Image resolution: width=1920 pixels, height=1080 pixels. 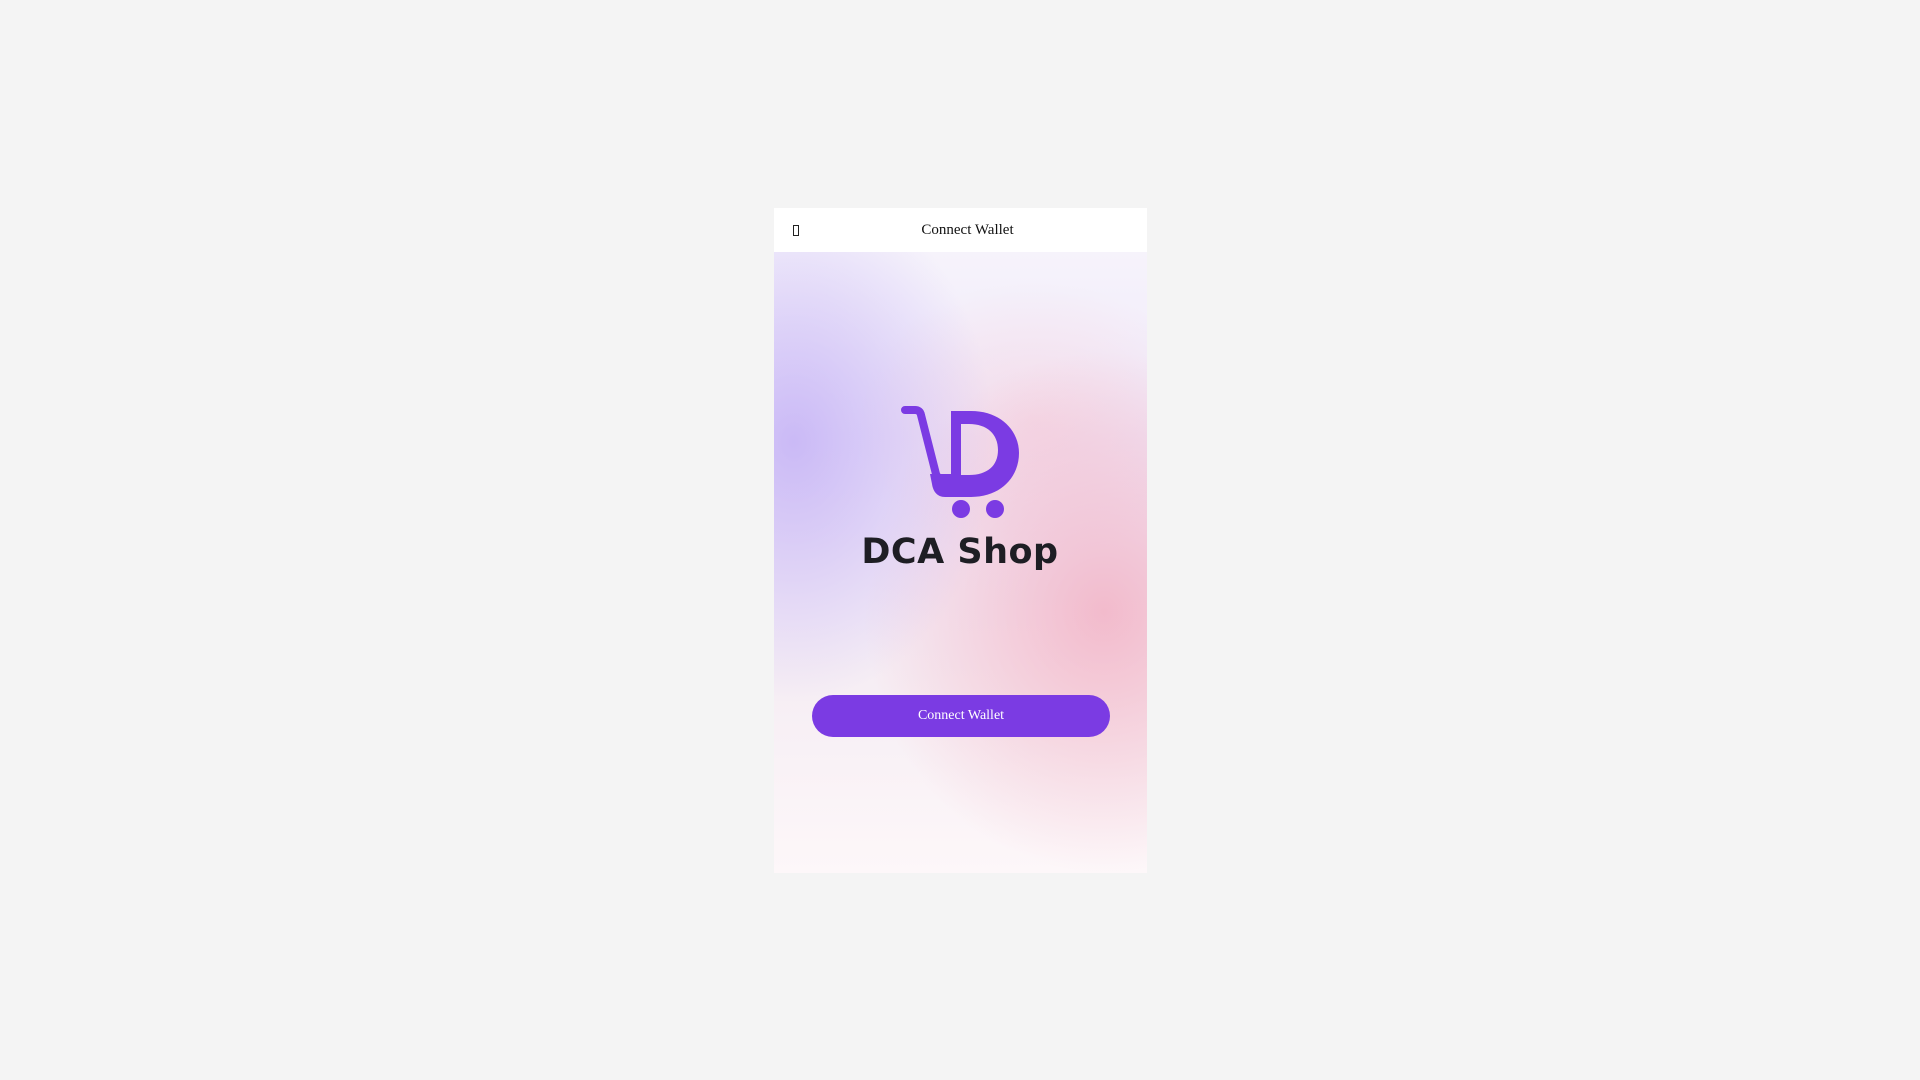 I want to click on connect-wallet-content: DCA Shop Connect Wallet, so click(x=960, y=562).